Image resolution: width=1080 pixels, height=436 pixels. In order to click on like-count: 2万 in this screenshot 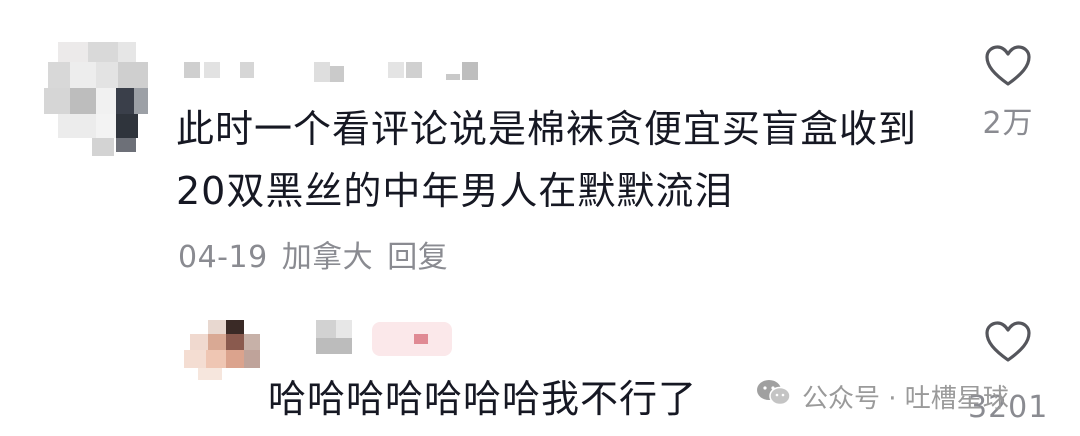, I will do `click(1008, 123)`.